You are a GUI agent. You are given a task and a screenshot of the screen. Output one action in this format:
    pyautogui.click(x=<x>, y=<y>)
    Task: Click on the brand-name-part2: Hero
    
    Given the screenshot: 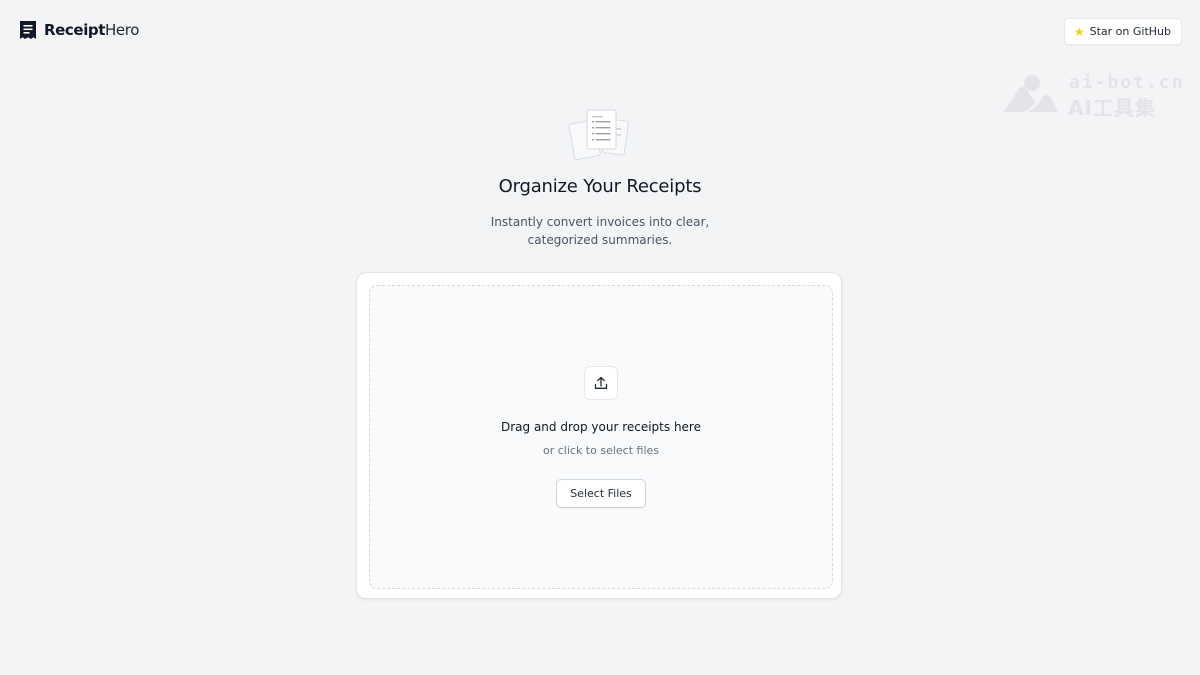 What is the action you would take?
    pyautogui.click(x=122, y=30)
    